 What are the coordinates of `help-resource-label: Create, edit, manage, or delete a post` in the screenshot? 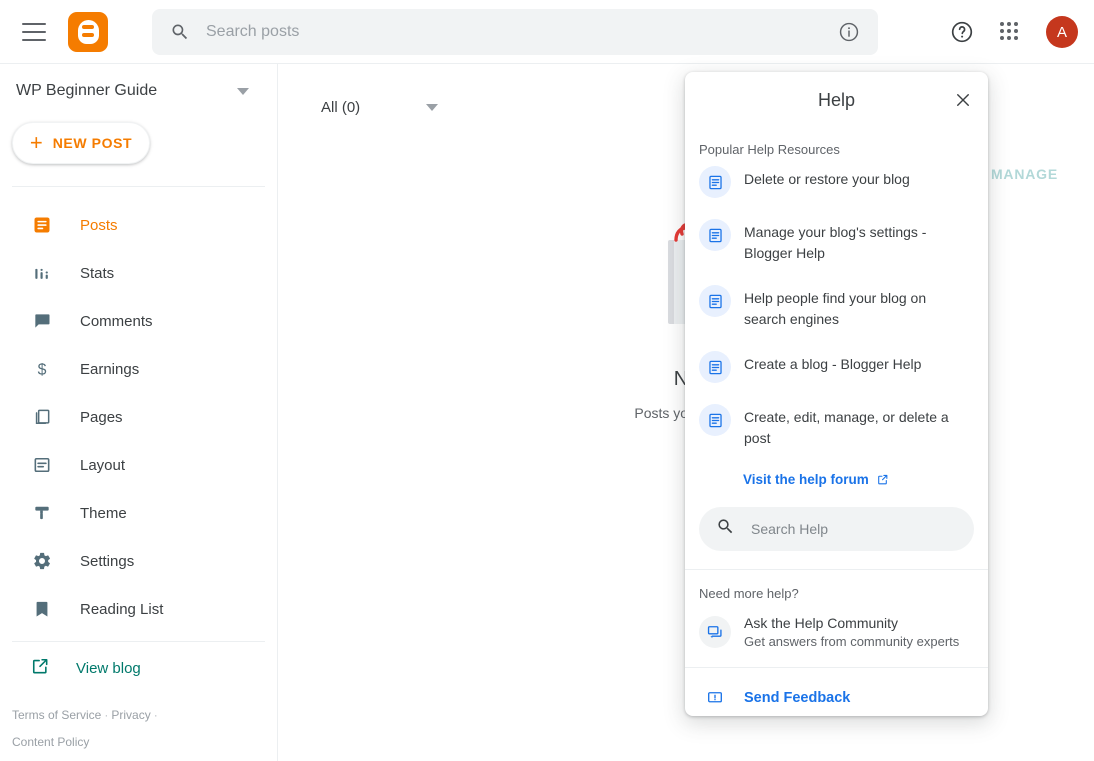 It's located at (846, 427).